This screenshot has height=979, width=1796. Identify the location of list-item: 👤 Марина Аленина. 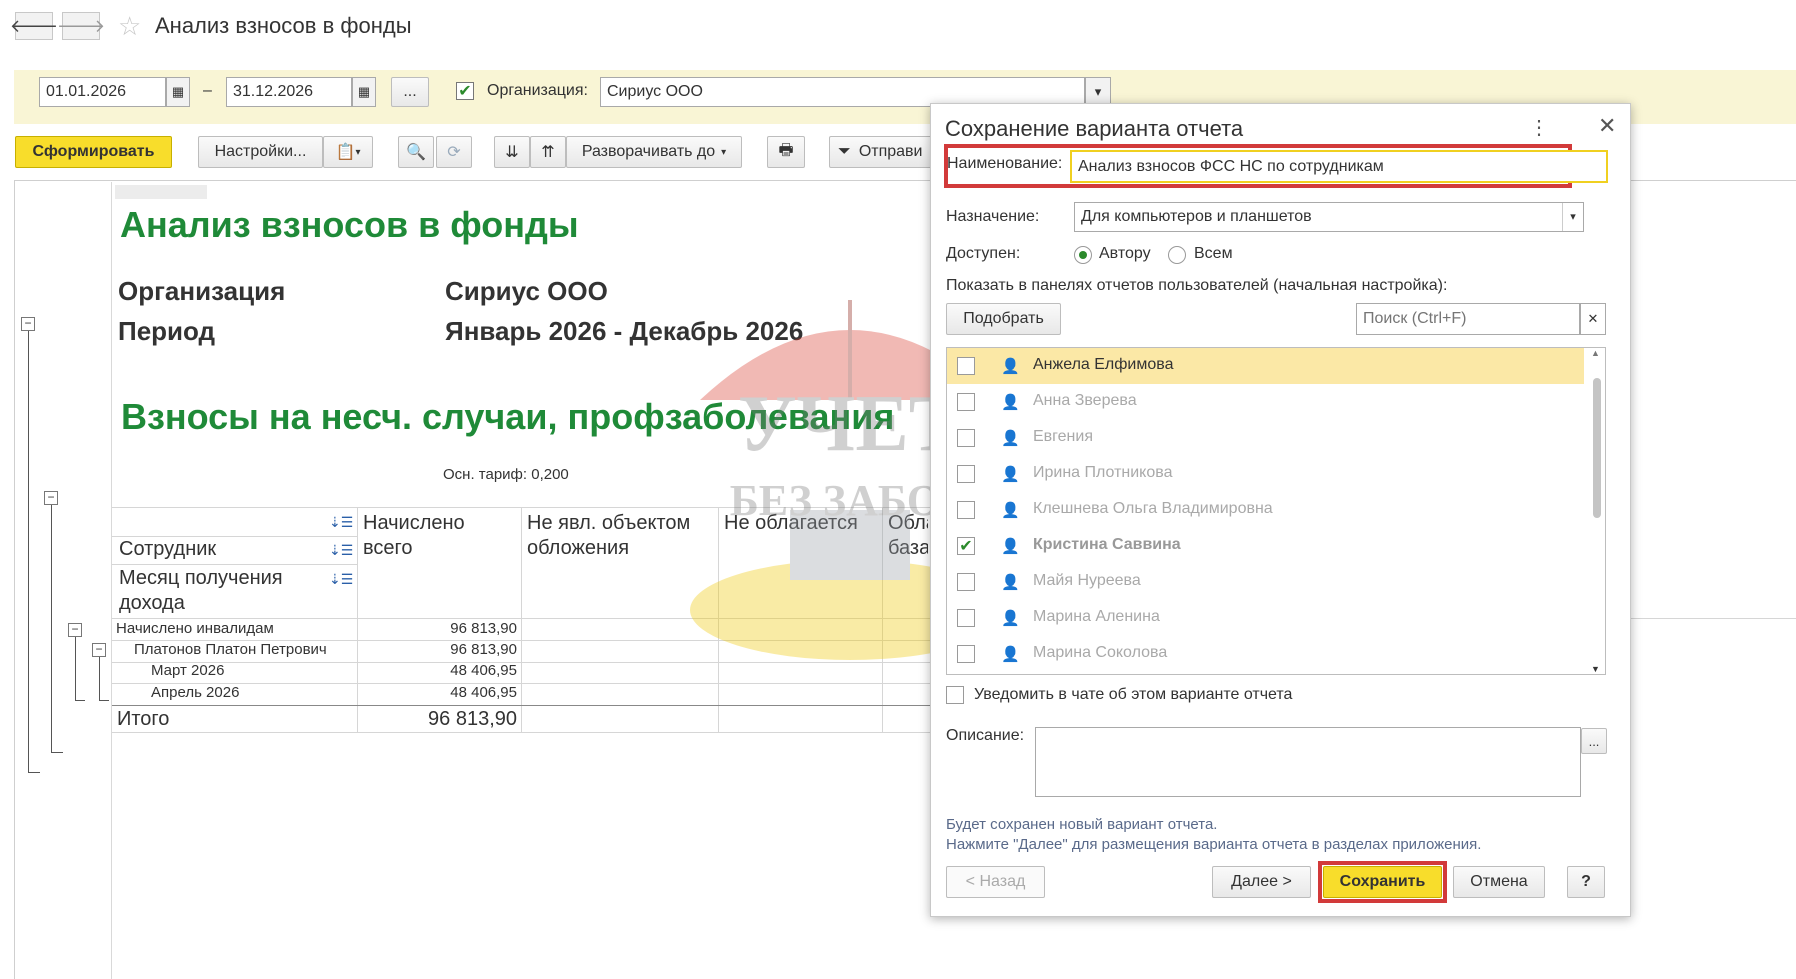
(1265, 618).